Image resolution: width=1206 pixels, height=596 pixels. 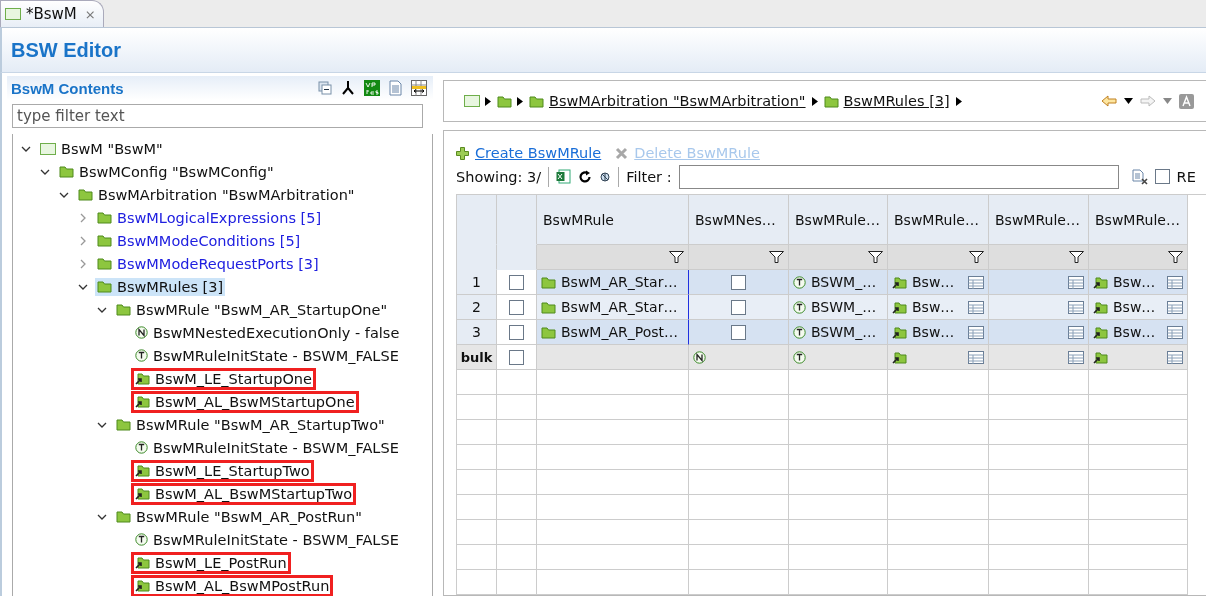 What do you see at coordinates (348, 88) in the screenshot?
I see `fork-icon` at bounding box center [348, 88].